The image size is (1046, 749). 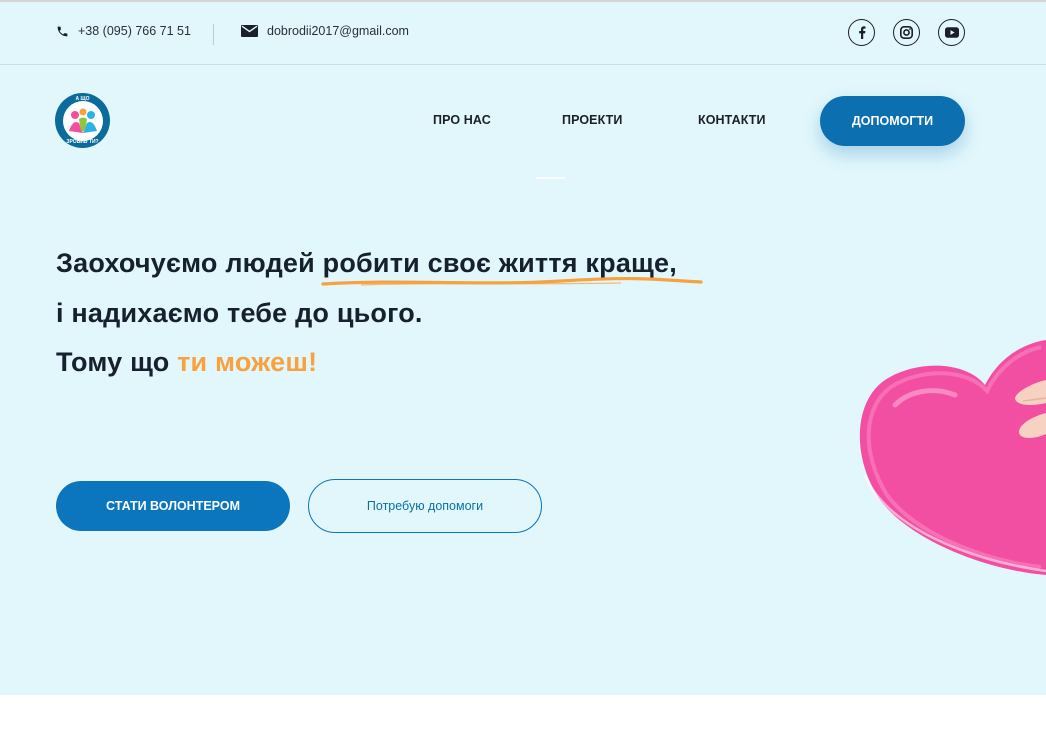 I want to click on instagram-link, so click(x=906, y=32).